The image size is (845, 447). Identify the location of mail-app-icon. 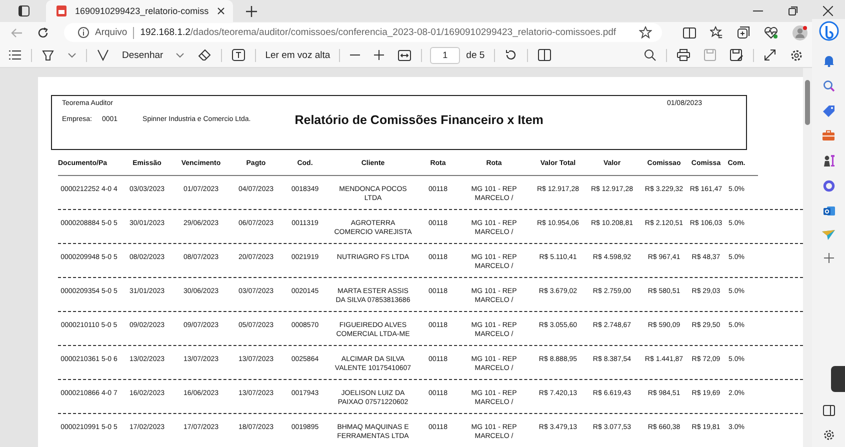
(828, 211).